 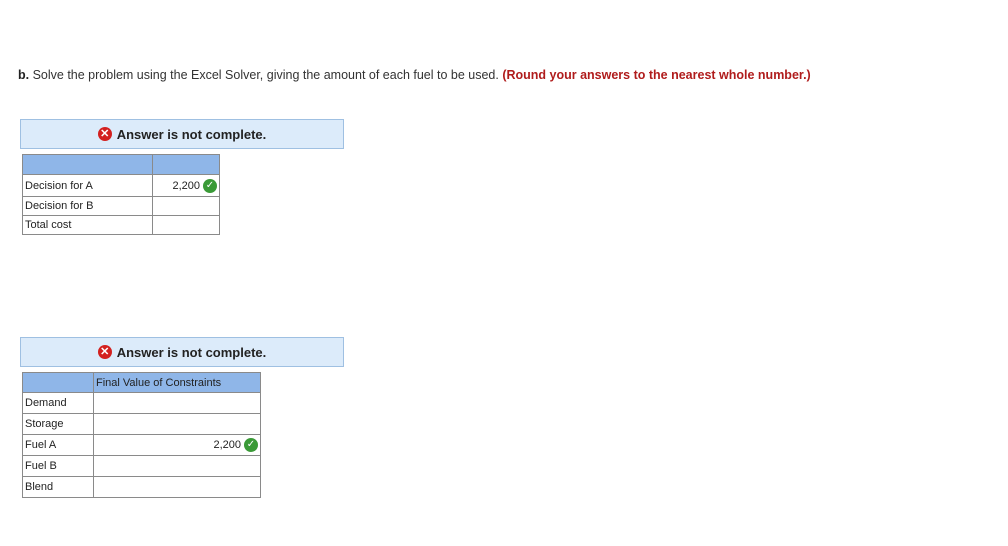 What do you see at coordinates (87, 225) in the screenshot?
I see `row-label: Total cost` at bounding box center [87, 225].